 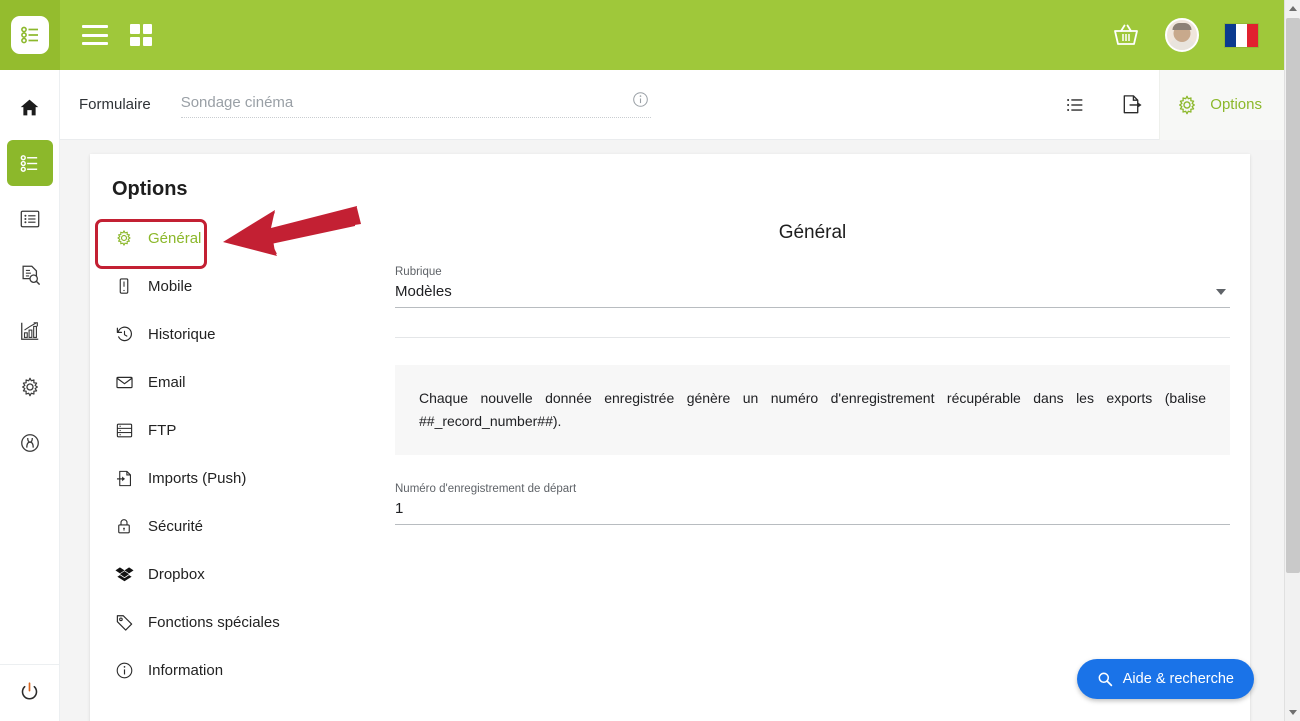 I want to click on help-search-button: Aide & recherche, so click(x=1165, y=679).